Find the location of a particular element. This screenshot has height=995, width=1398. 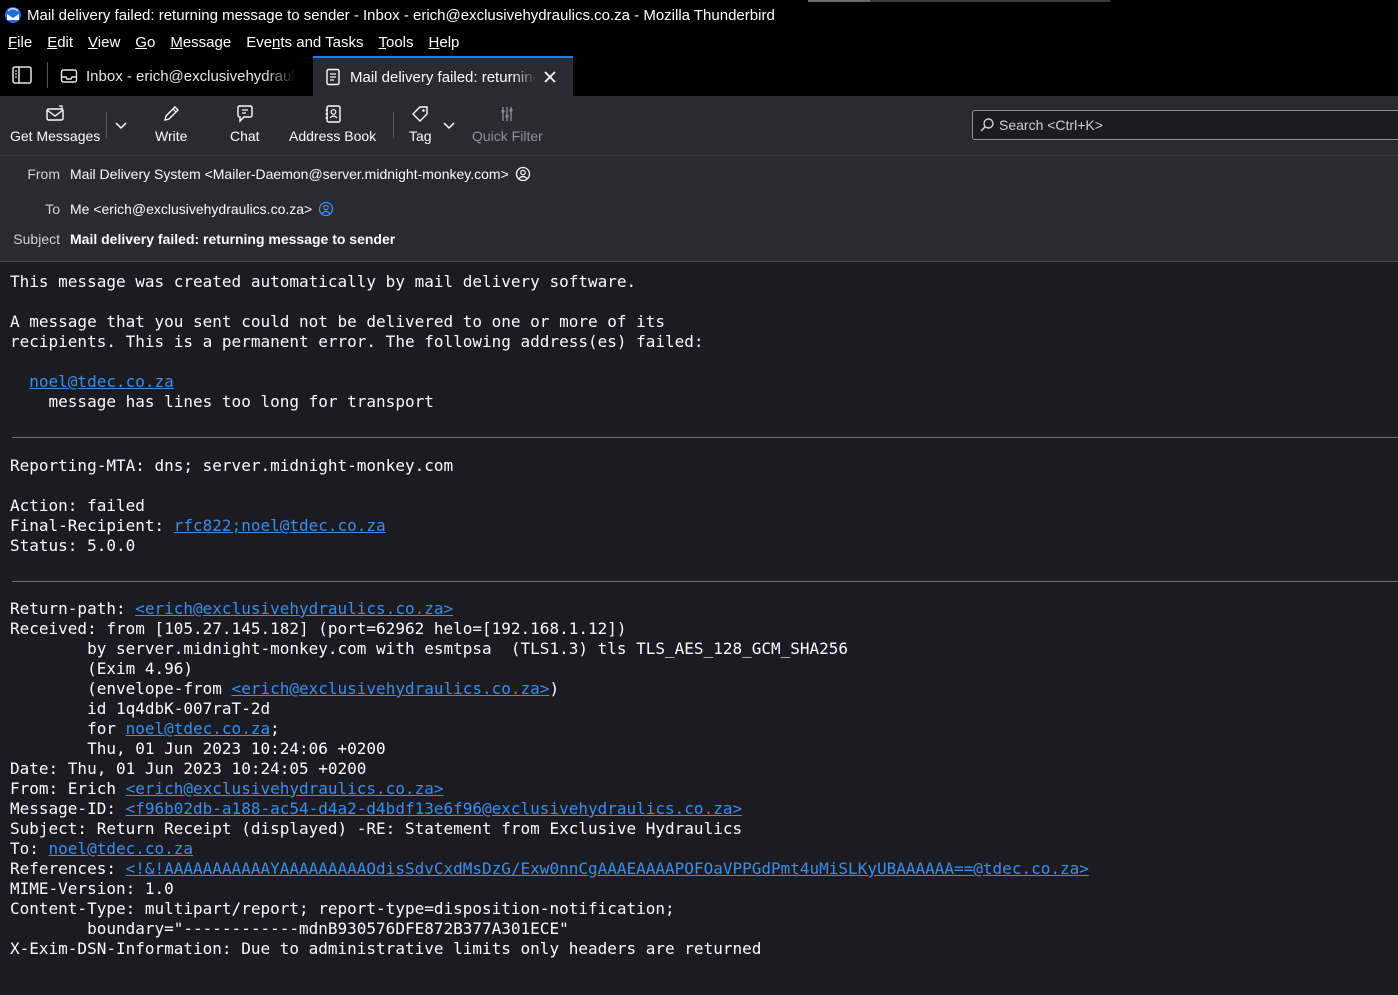

quick-filter-button: Quick Filter is located at coordinates (507, 124).